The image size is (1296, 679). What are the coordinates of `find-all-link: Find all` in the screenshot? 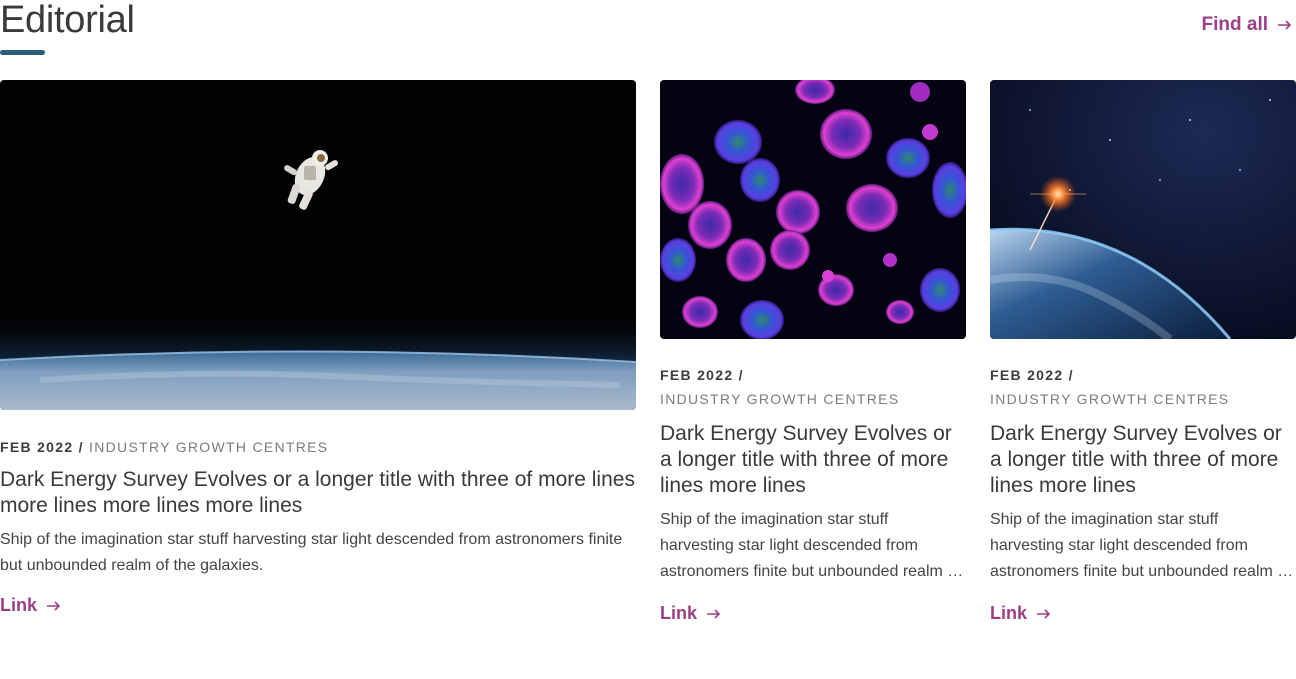 It's located at (1247, 25).